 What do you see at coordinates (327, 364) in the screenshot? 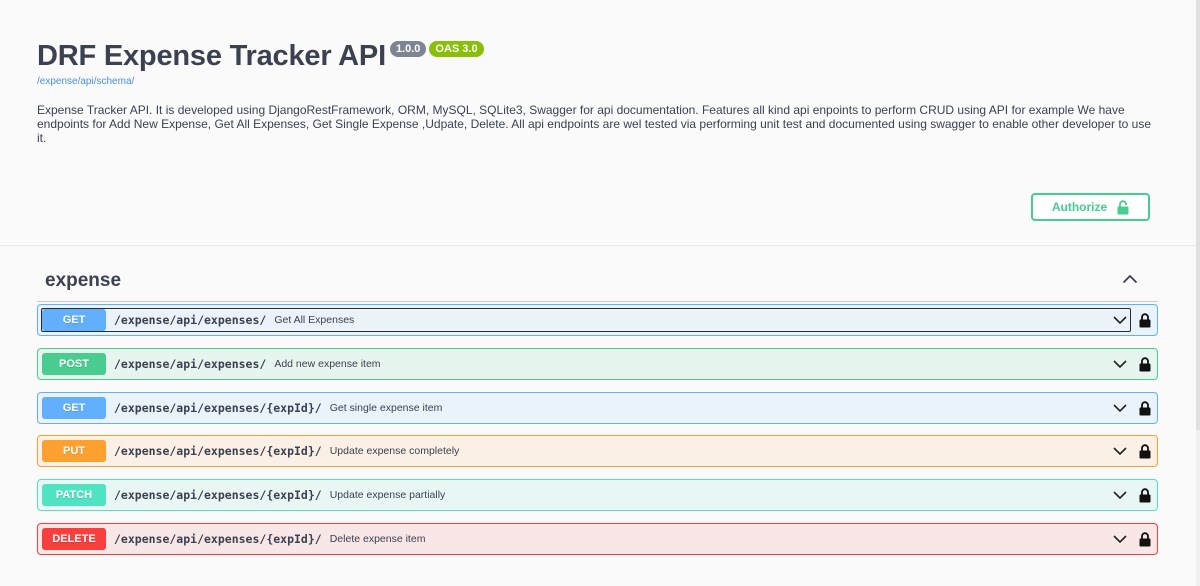
I see `operation-summary: Add new expense item` at bounding box center [327, 364].